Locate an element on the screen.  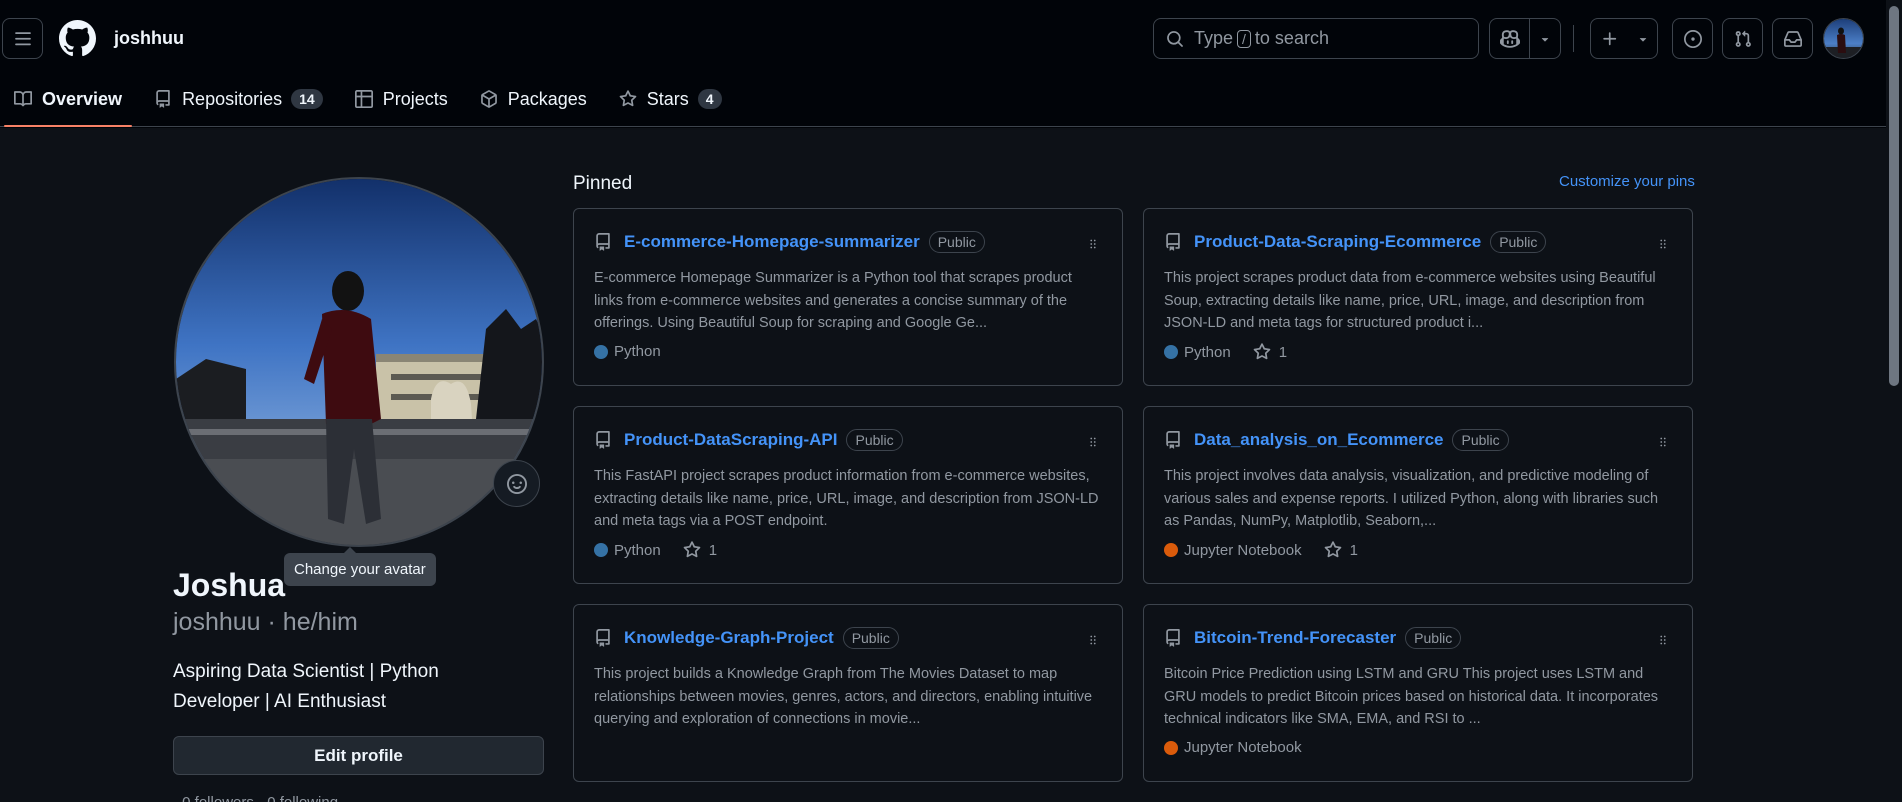
user-avatar-menu is located at coordinates (1843, 38).